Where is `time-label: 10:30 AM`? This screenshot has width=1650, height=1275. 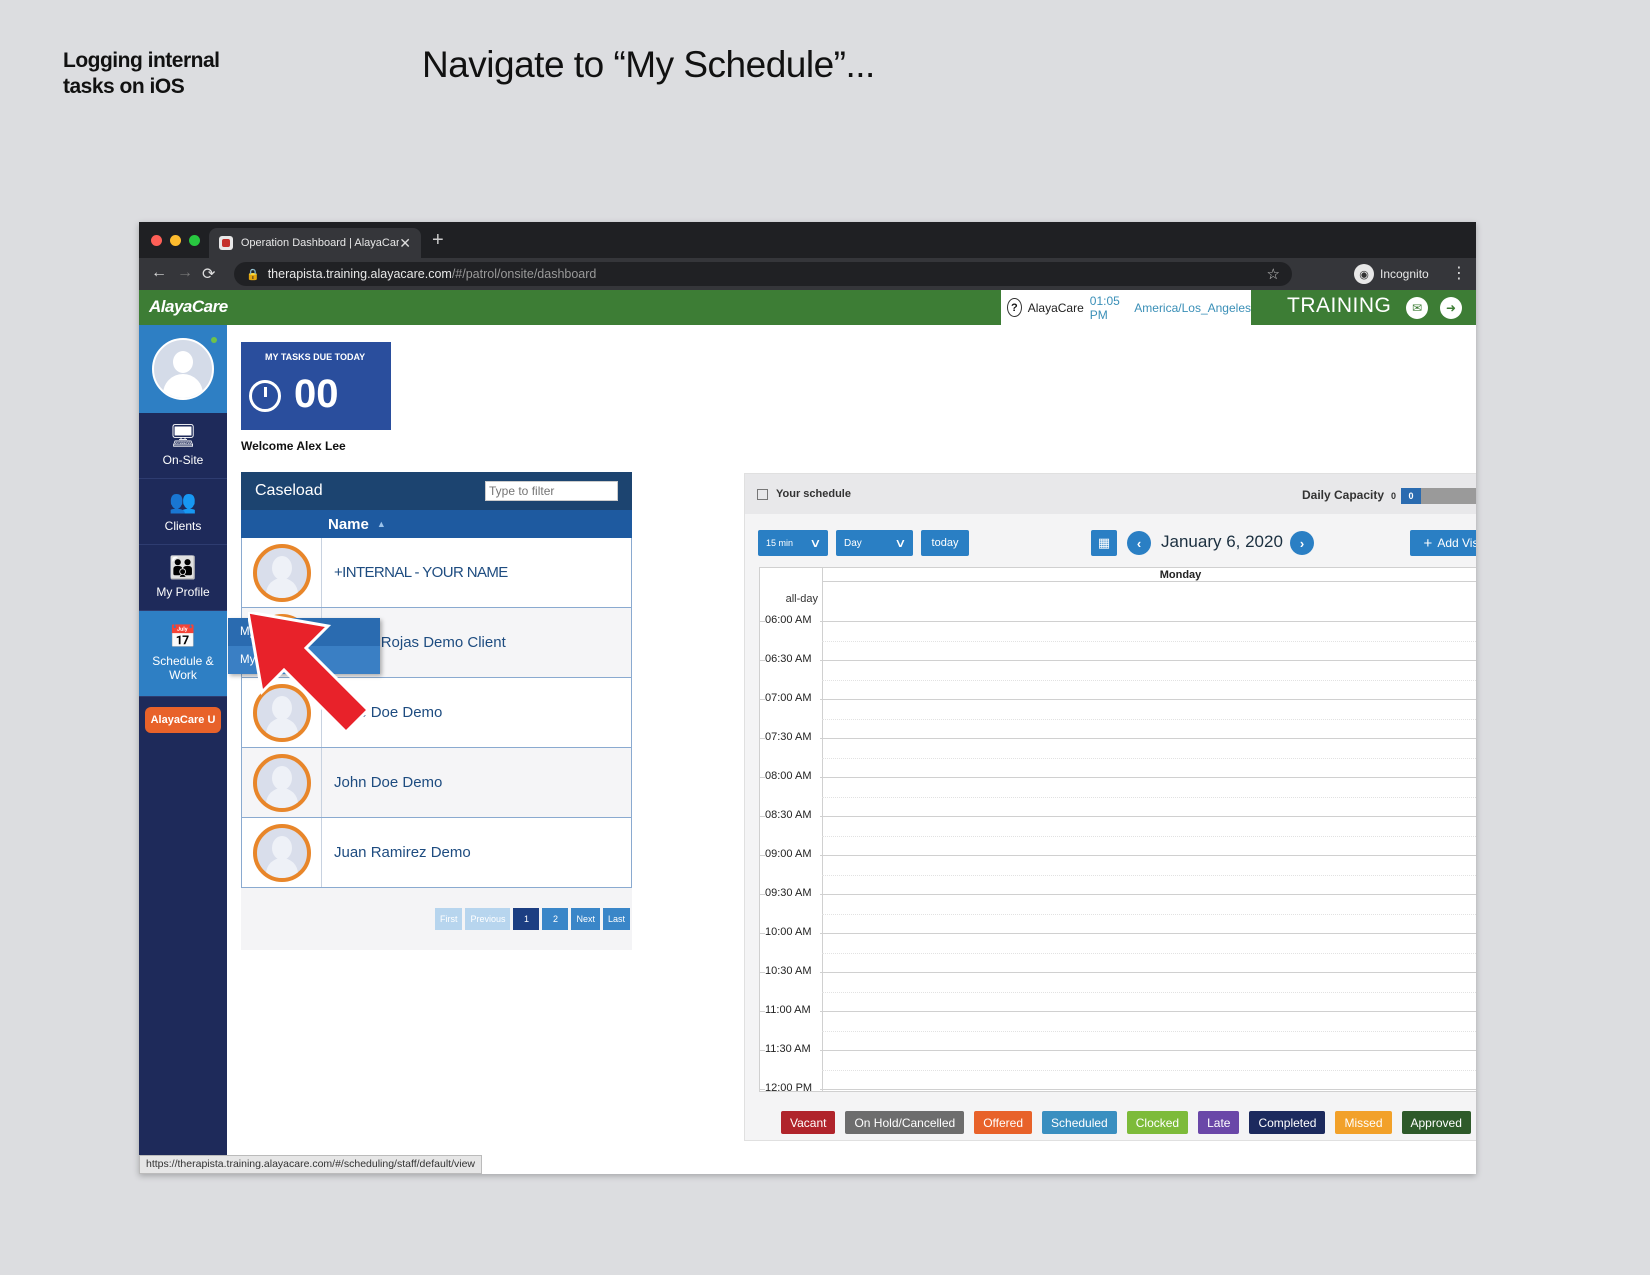
time-label: 10:30 AM is located at coordinates (792, 971).